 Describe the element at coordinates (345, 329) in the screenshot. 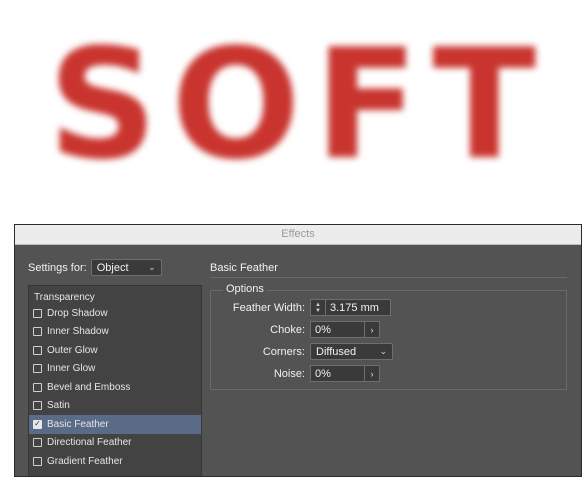

I see `choke-field: 0% ›` at that location.